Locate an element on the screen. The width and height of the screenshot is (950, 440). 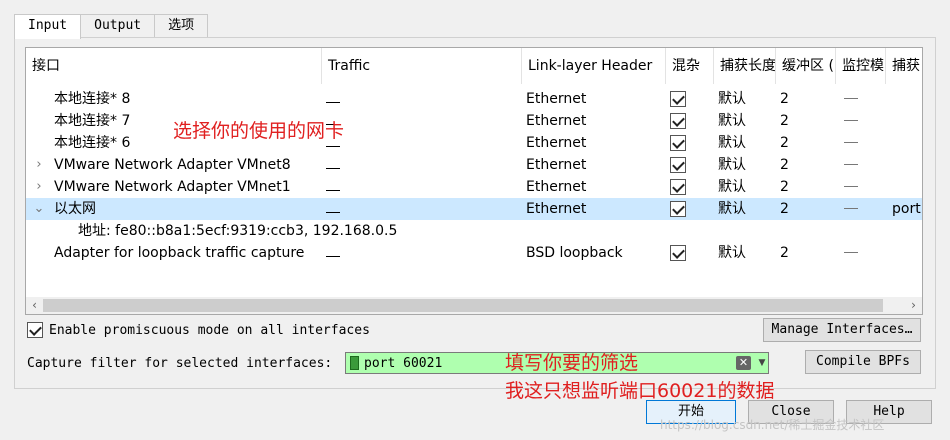
annotation-fill-filter: 填写你要的筛选 is located at coordinates (572, 363).